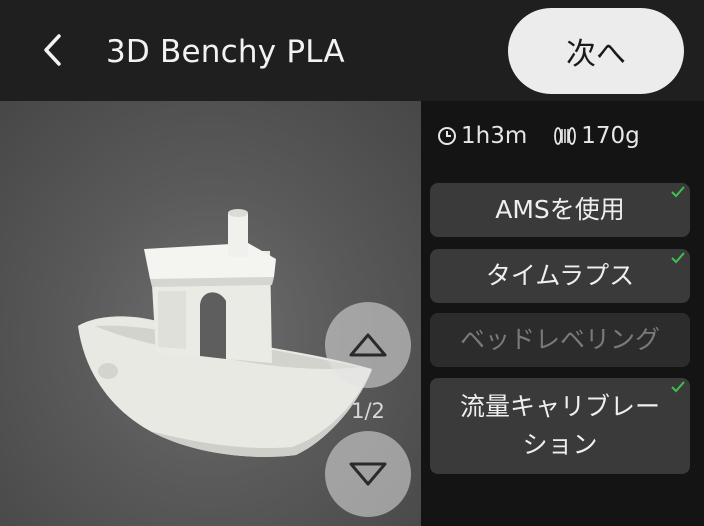  What do you see at coordinates (447, 136) in the screenshot?
I see `clock-icon` at bounding box center [447, 136].